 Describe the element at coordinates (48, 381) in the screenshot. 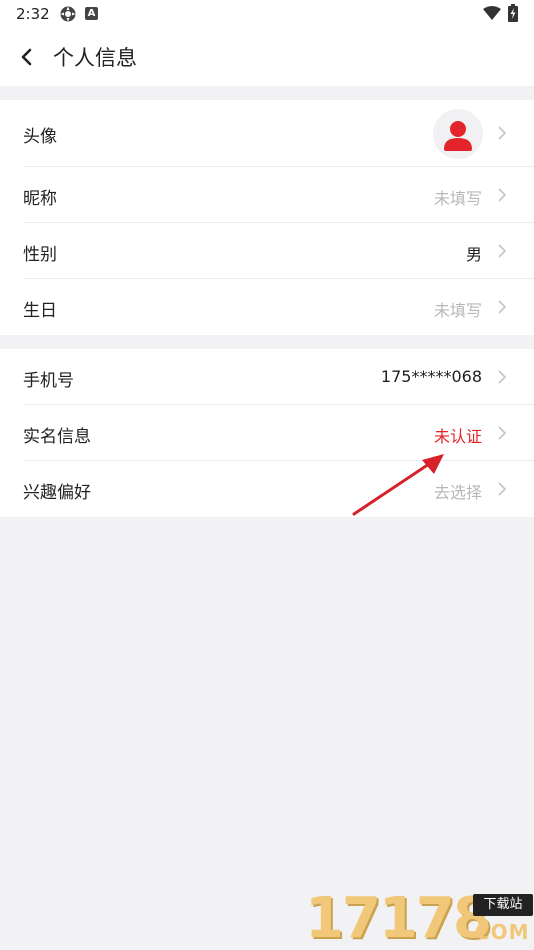

I see `phone-label: 手机号` at that location.